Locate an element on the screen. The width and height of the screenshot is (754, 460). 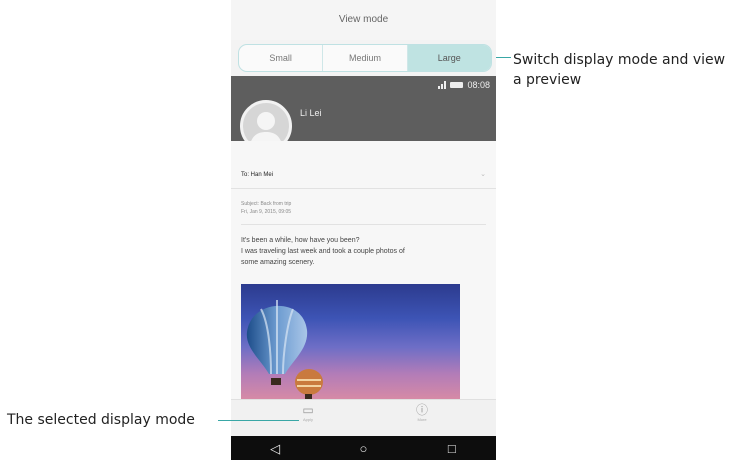
bottom-action-bar: ▭ Apply ⓘ More is located at coordinates (363, 418).